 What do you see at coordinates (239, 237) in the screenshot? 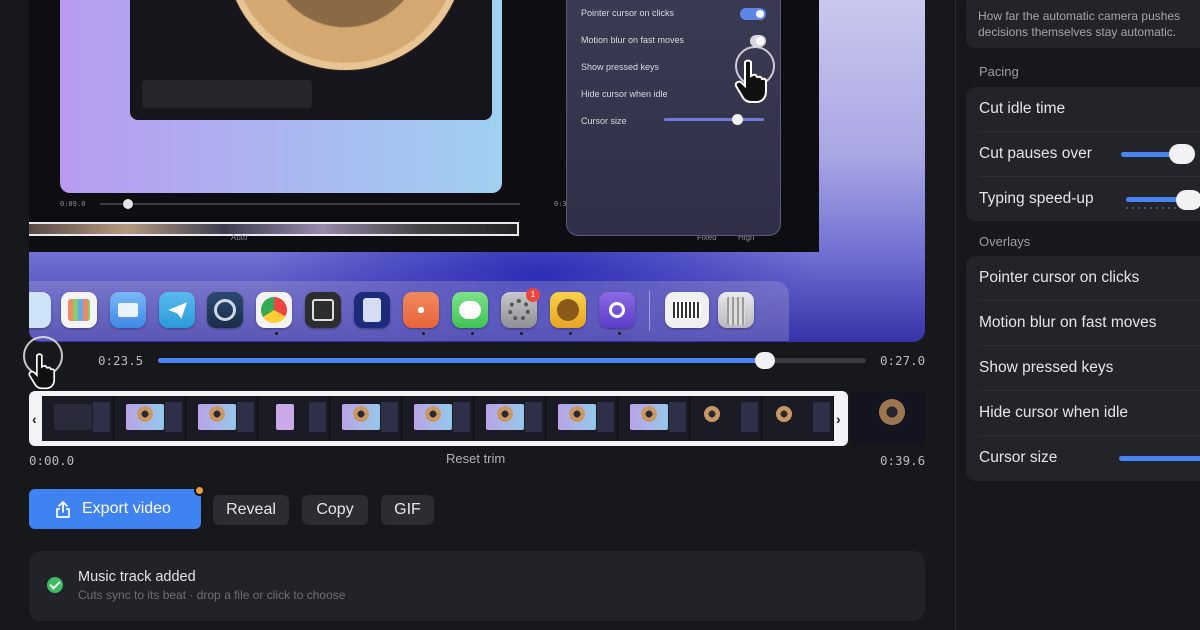
I see `recorded-auto-label: Auto` at bounding box center [239, 237].